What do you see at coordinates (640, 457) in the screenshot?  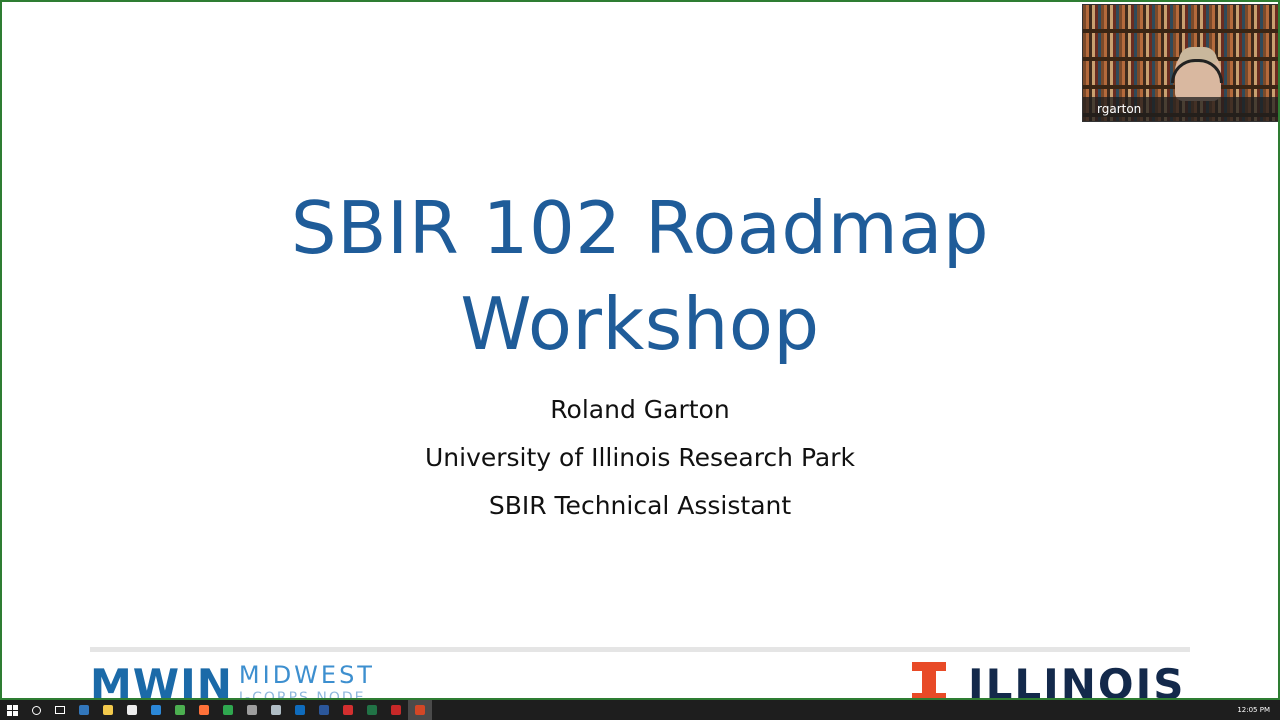 I see `presenter-organization: University of Illinois Research Park` at bounding box center [640, 457].